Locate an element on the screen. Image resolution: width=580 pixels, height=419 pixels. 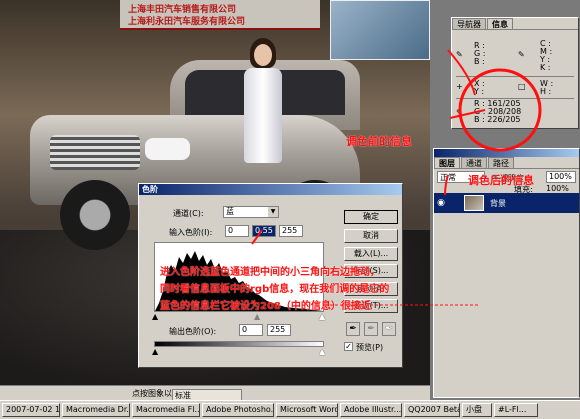
taskbar-item: 小盘 is located at coordinates (477, 410).